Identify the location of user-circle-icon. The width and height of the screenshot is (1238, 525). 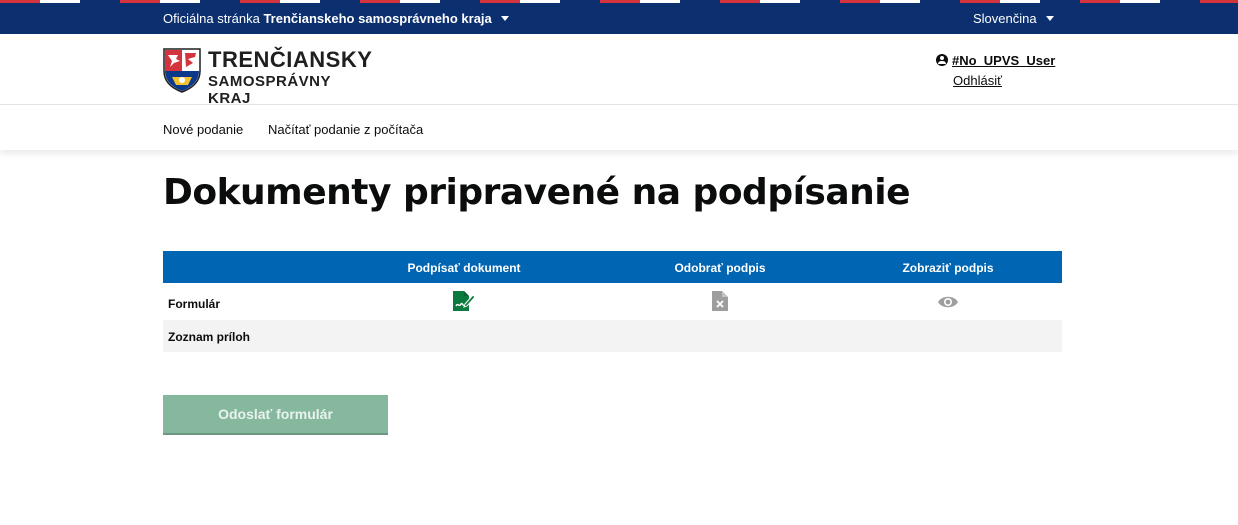
(942, 60).